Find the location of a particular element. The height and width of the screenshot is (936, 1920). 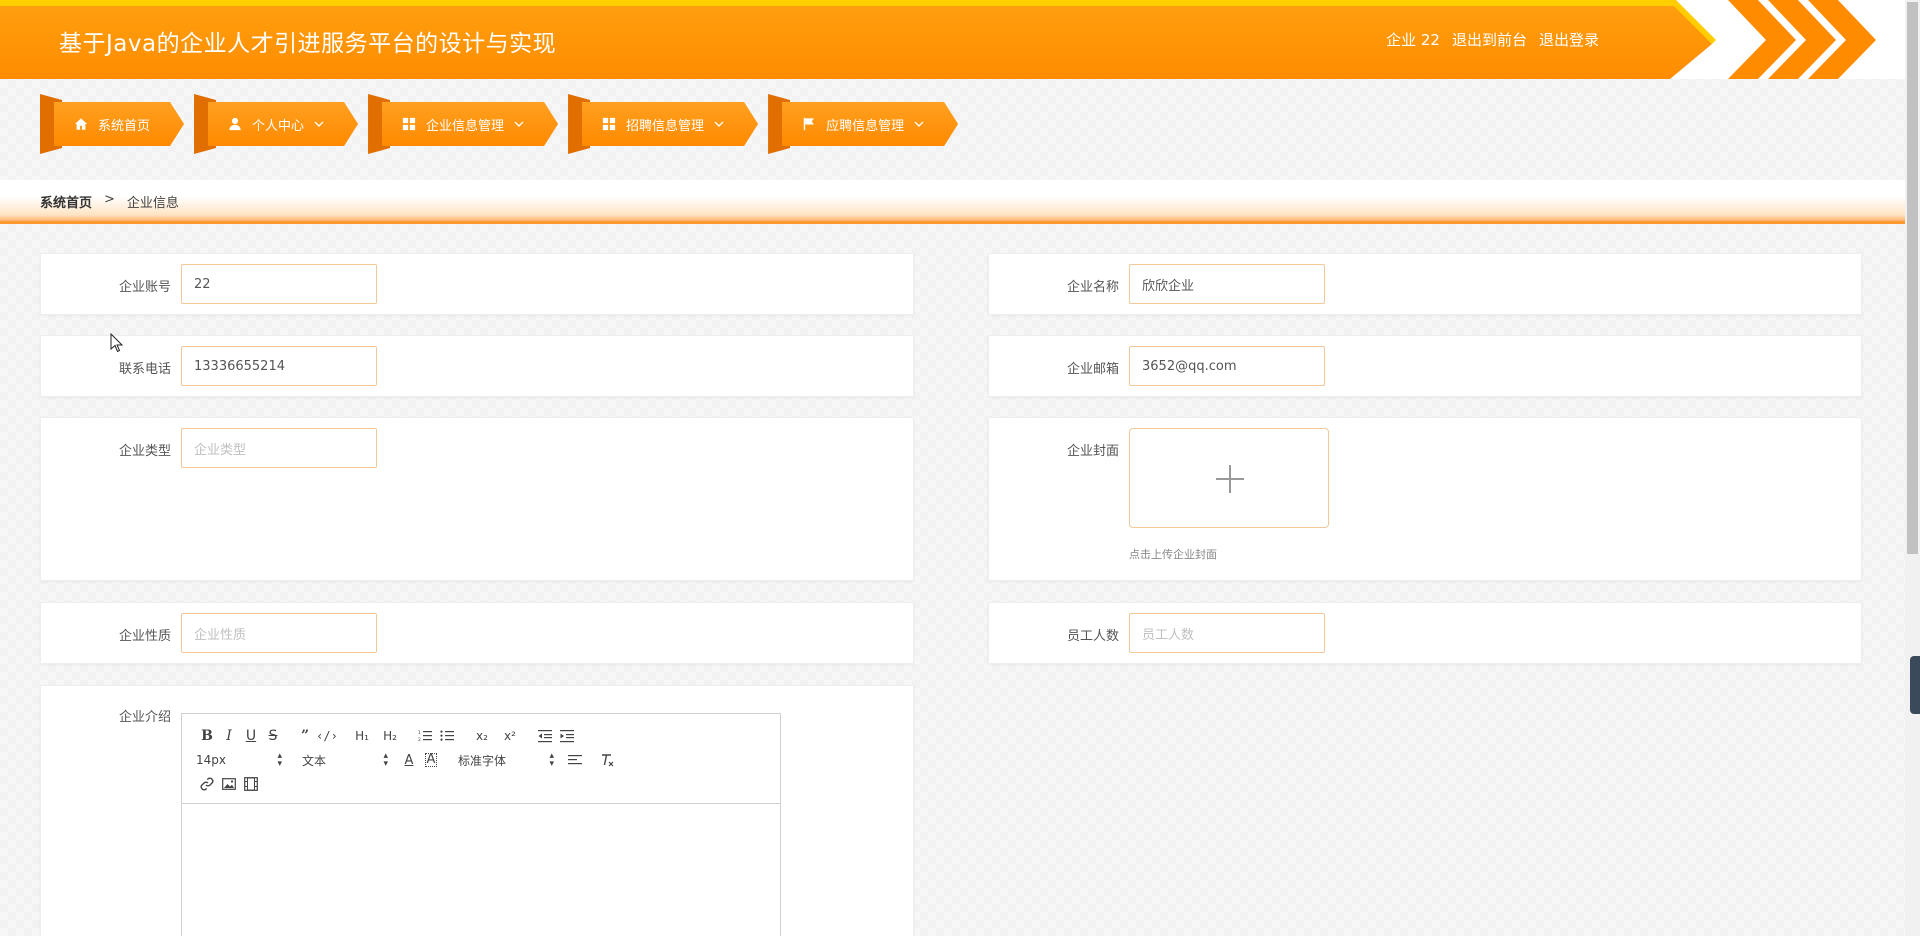

form-row-phone: 联系电话 13336655214 is located at coordinates (477, 366).